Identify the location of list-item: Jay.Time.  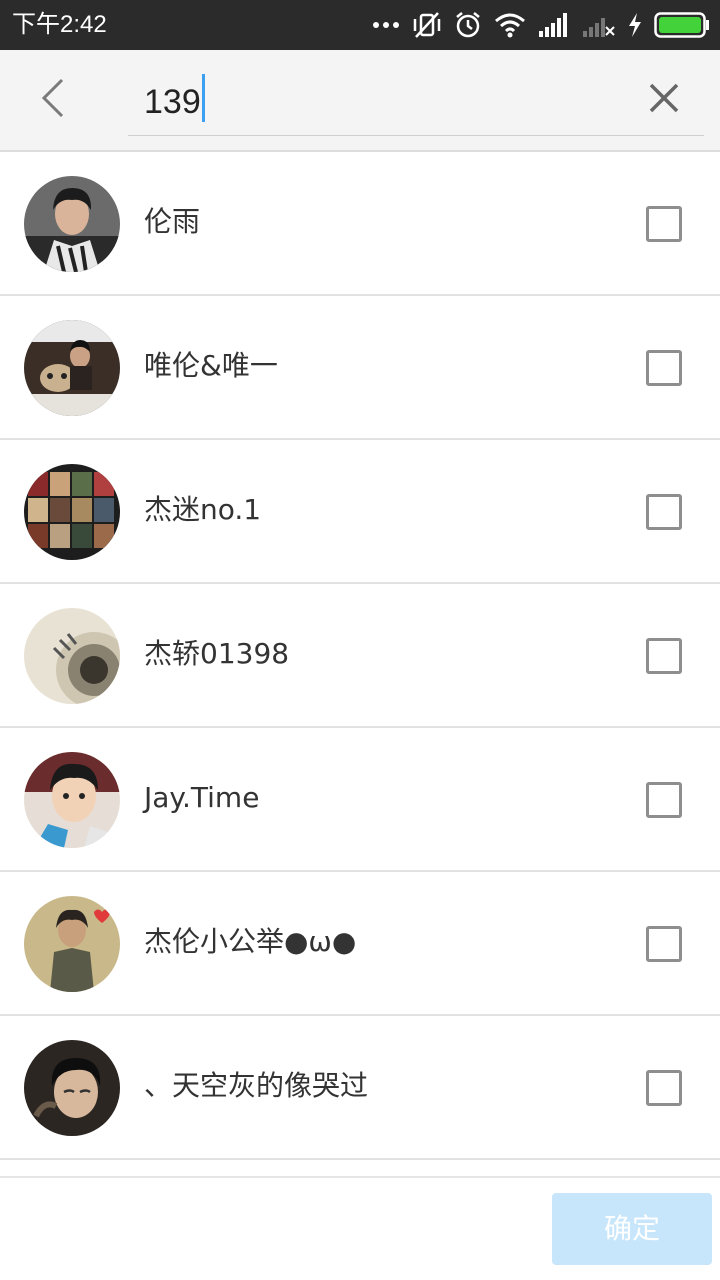
(360, 800).